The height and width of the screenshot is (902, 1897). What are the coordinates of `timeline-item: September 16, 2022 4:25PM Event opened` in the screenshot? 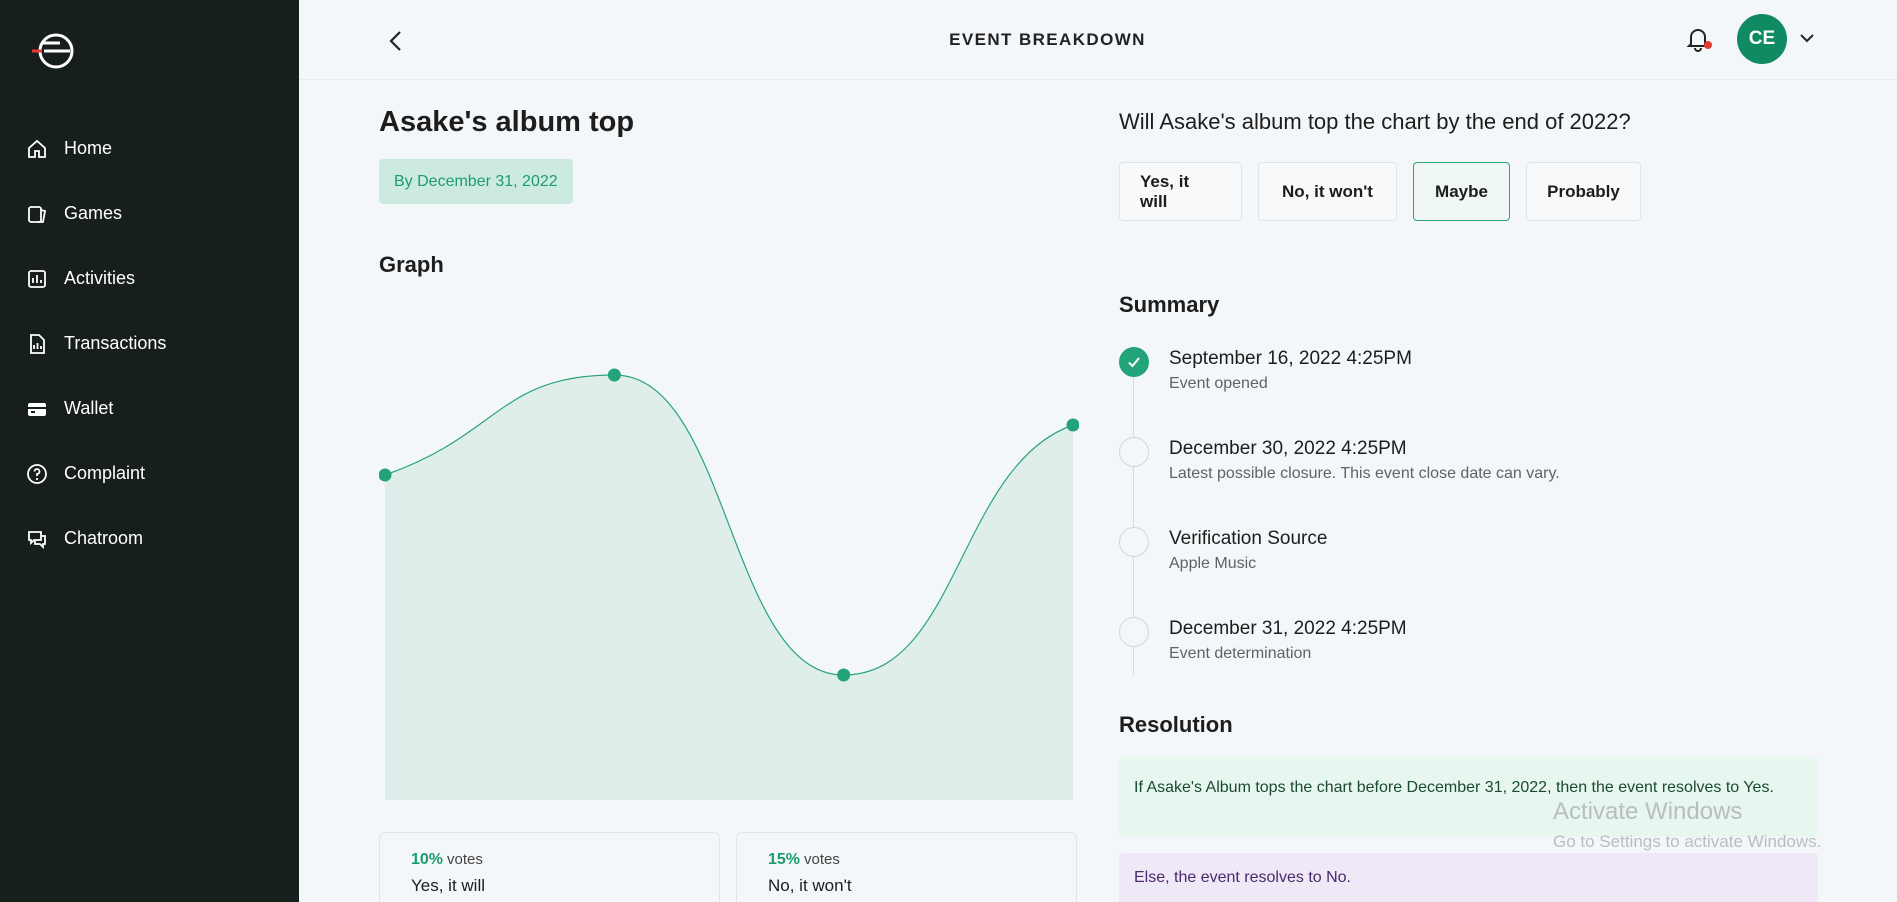 It's located at (1469, 375).